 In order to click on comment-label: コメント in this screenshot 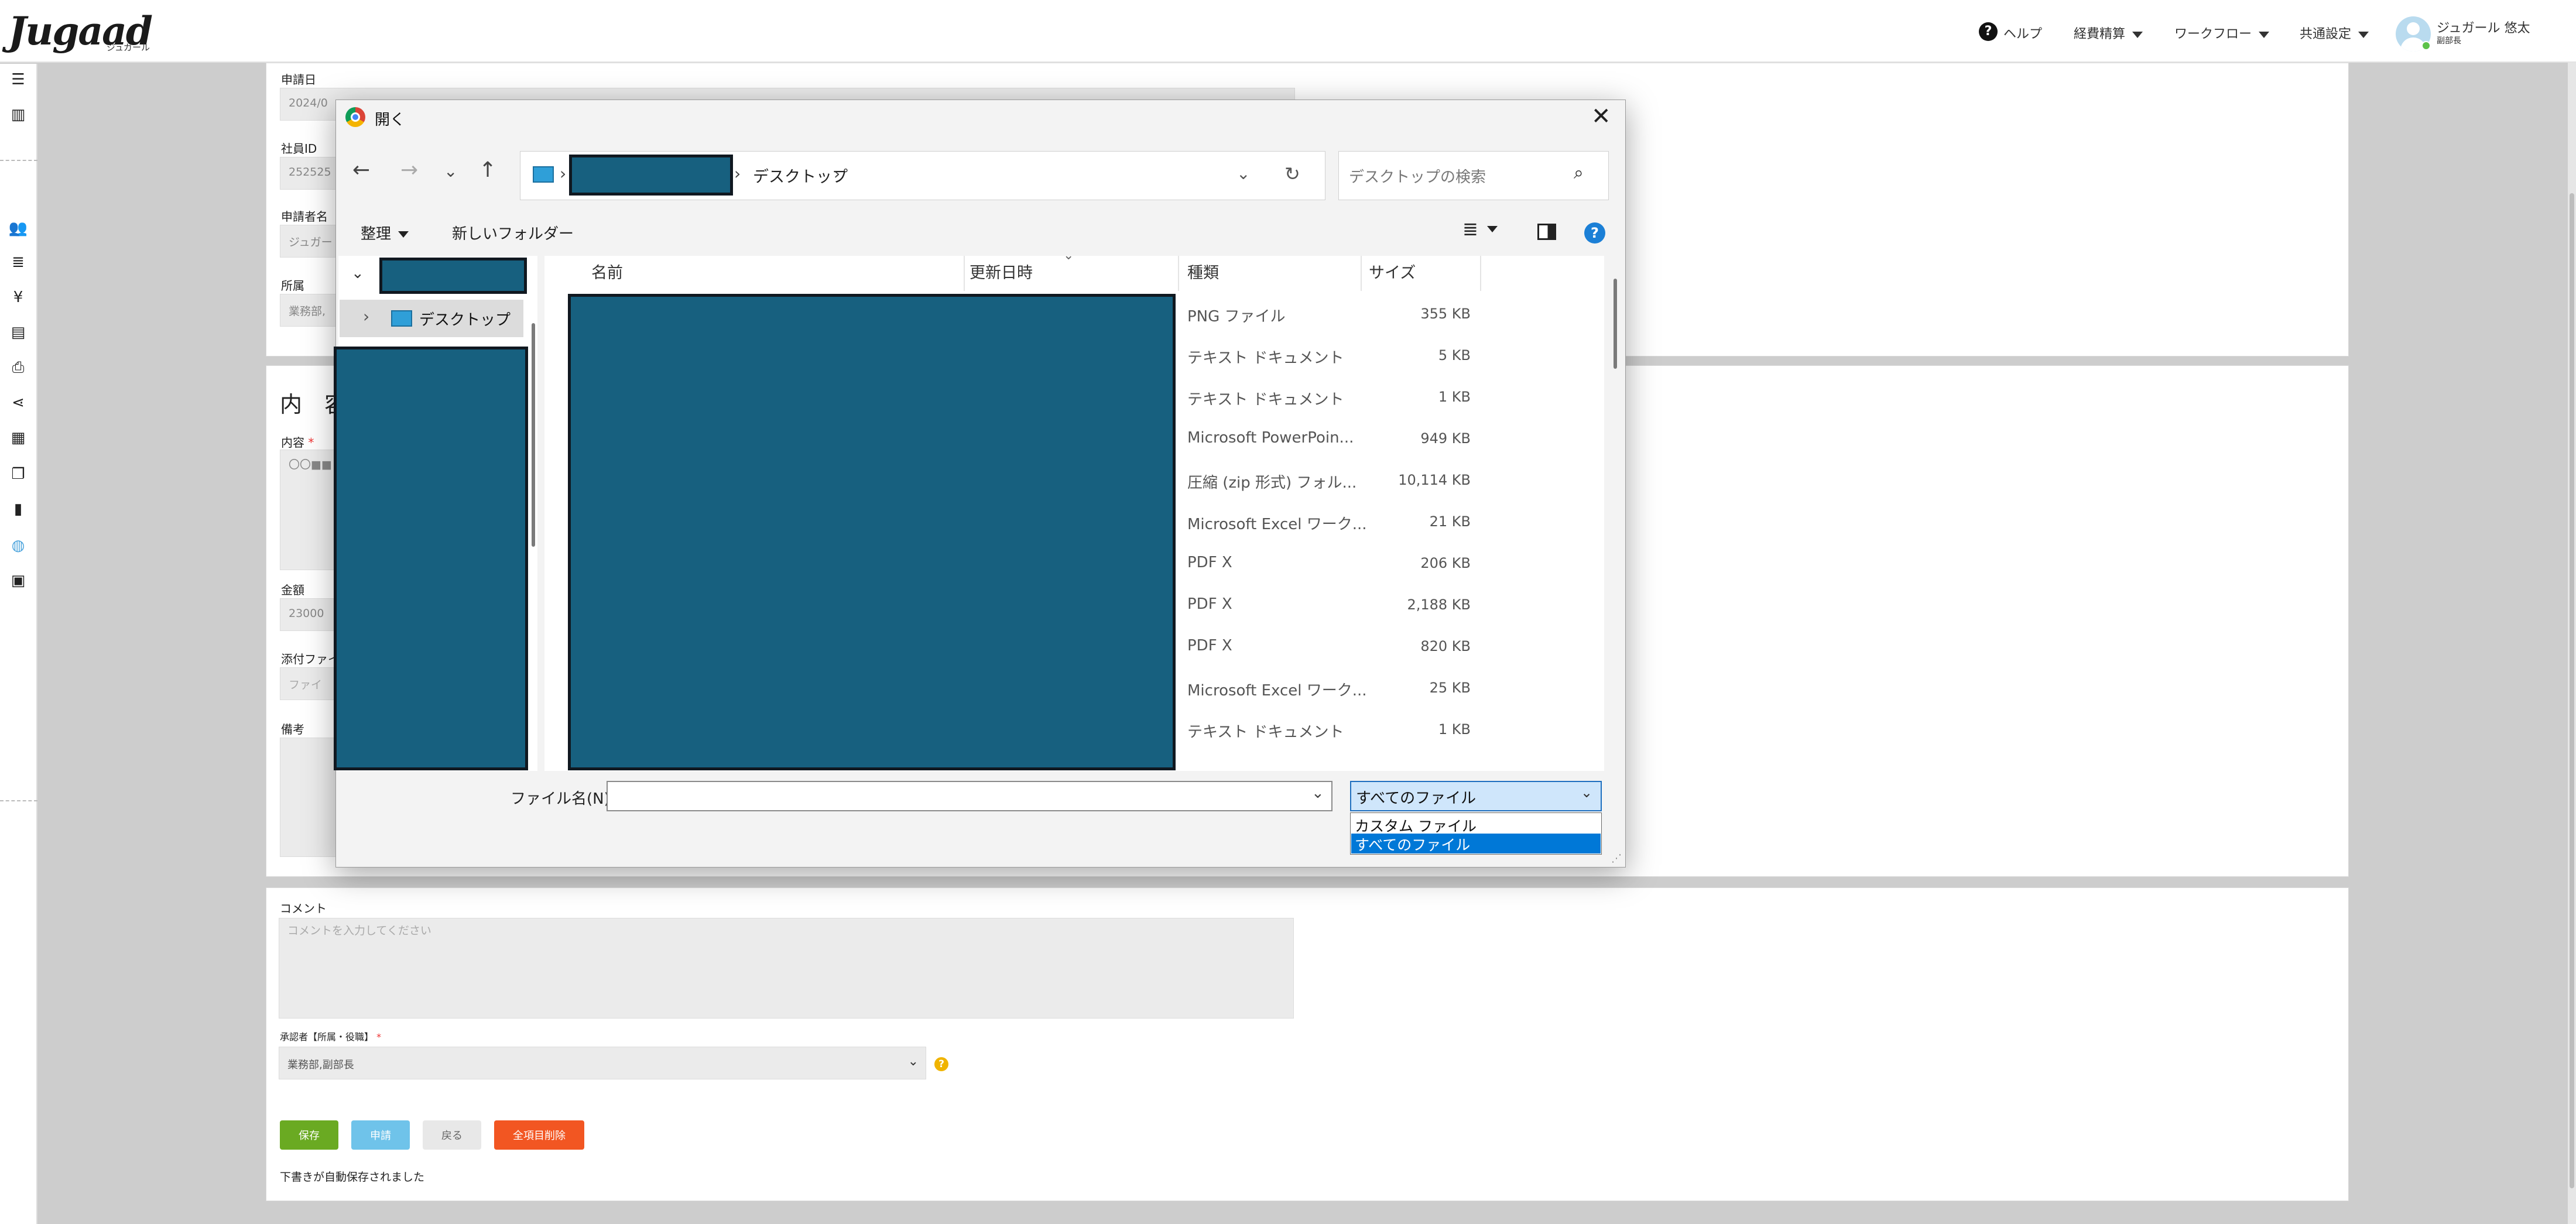, I will do `click(303, 908)`.